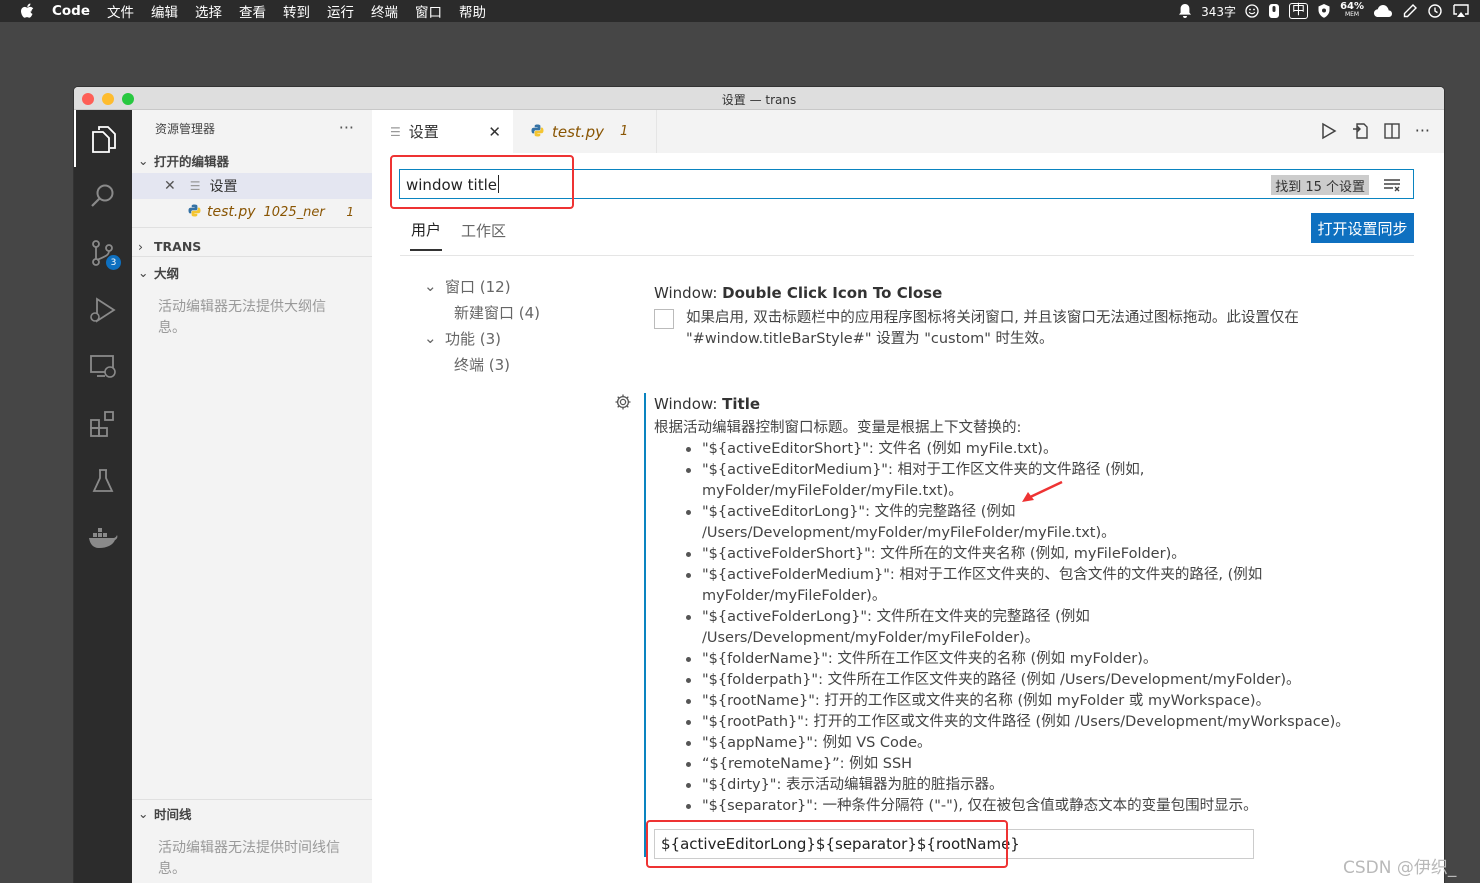 The width and height of the screenshot is (1480, 883). I want to click on setting-title-double-click: Window: Double Click Icon To Close, so click(798, 293).